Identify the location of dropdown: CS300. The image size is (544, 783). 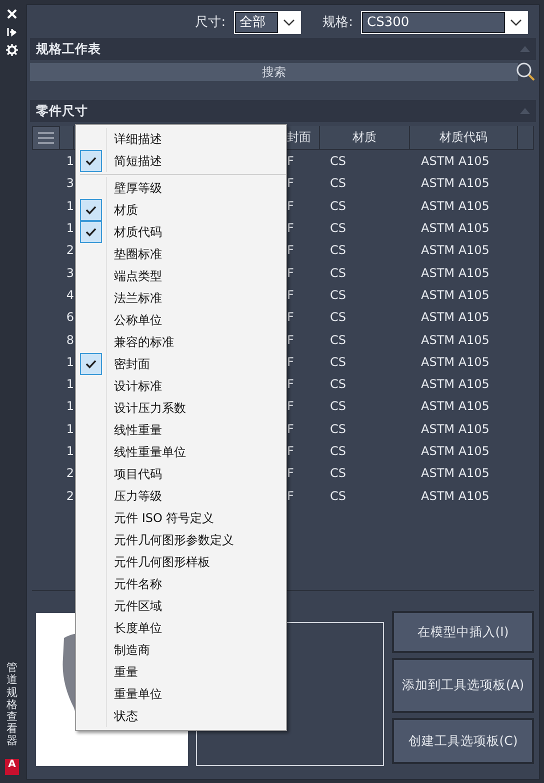
(444, 22).